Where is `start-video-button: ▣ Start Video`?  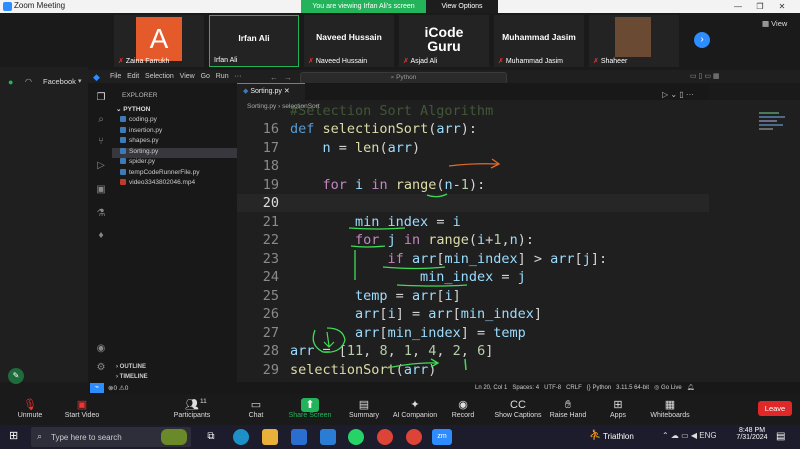 start-video-button: ▣ Start Video is located at coordinates (82, 411).